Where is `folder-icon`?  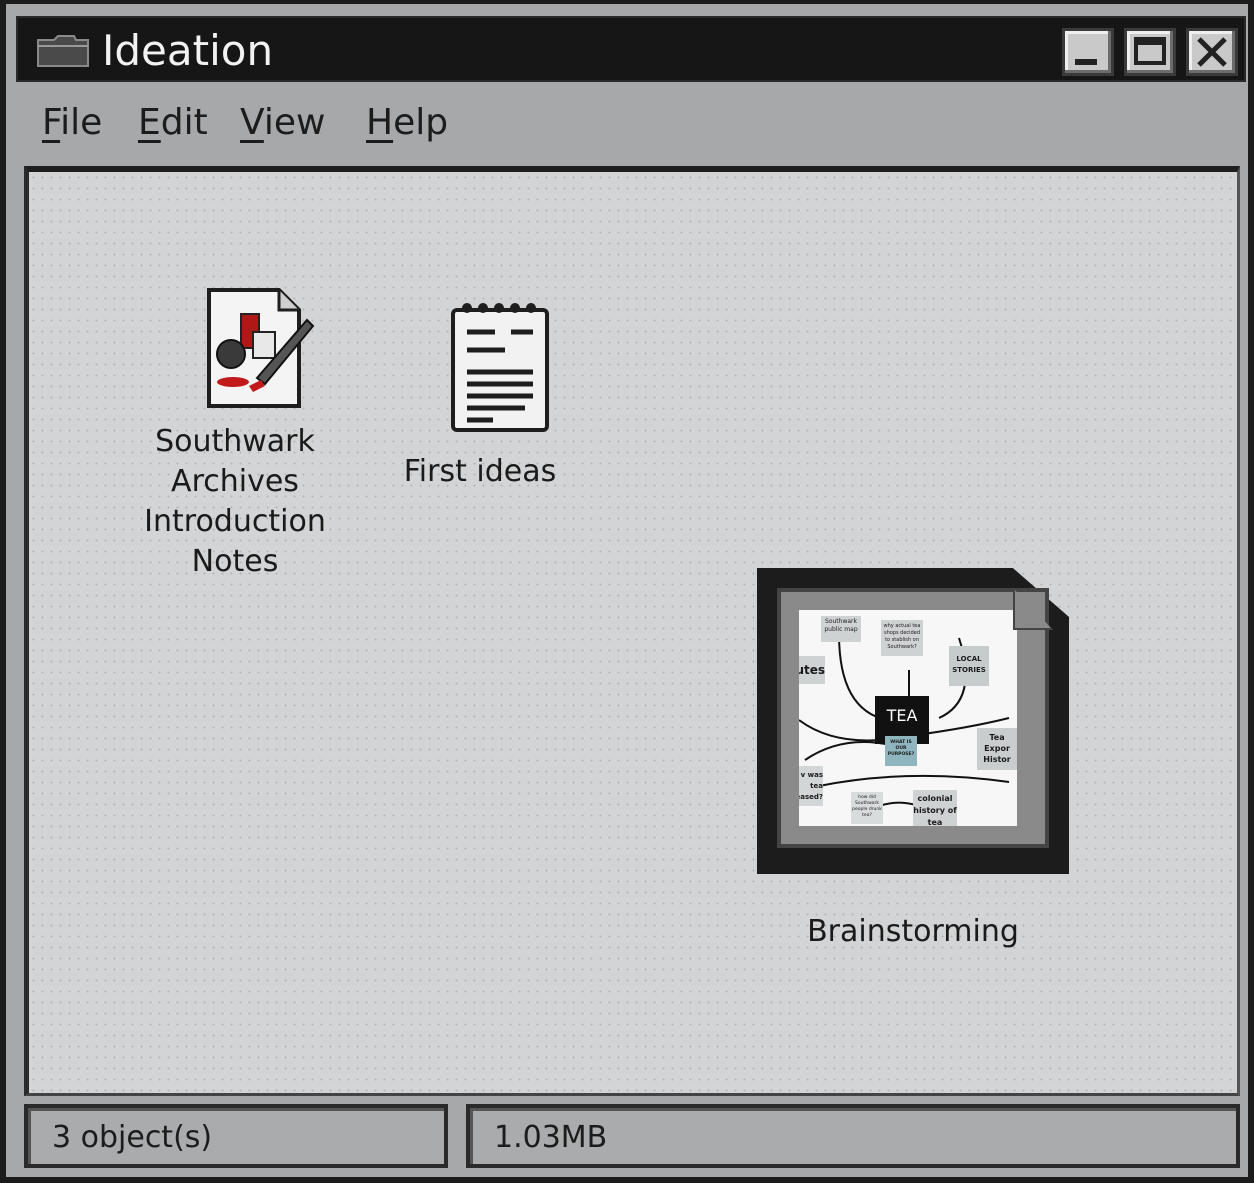
folder-icon is located at coordinates (63, 51).